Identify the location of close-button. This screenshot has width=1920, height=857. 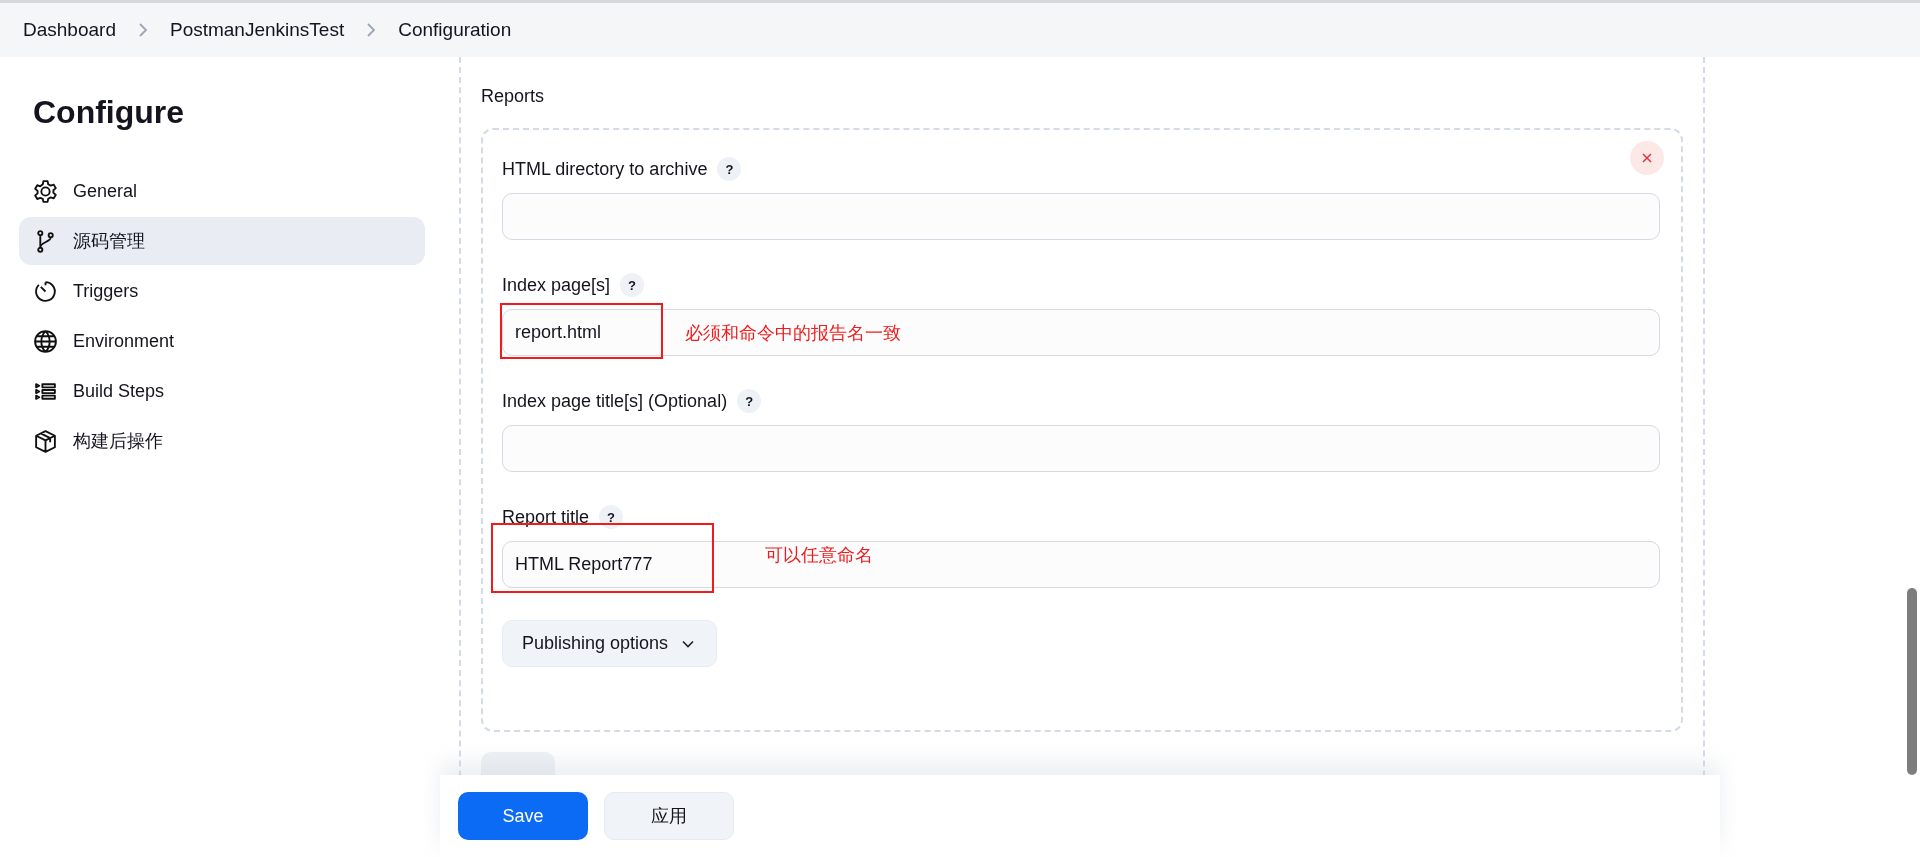
(1647, 158).